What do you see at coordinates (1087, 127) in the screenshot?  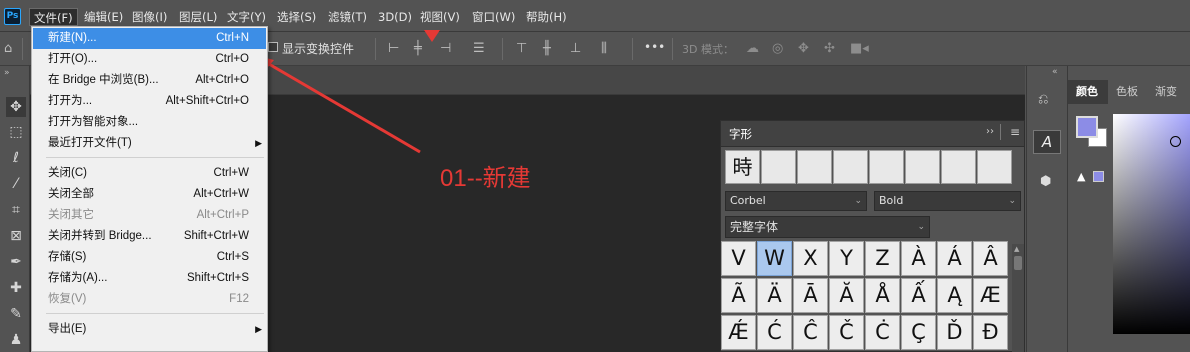 I see `foreground-color-swatch` at bounding box center [1087, 127].